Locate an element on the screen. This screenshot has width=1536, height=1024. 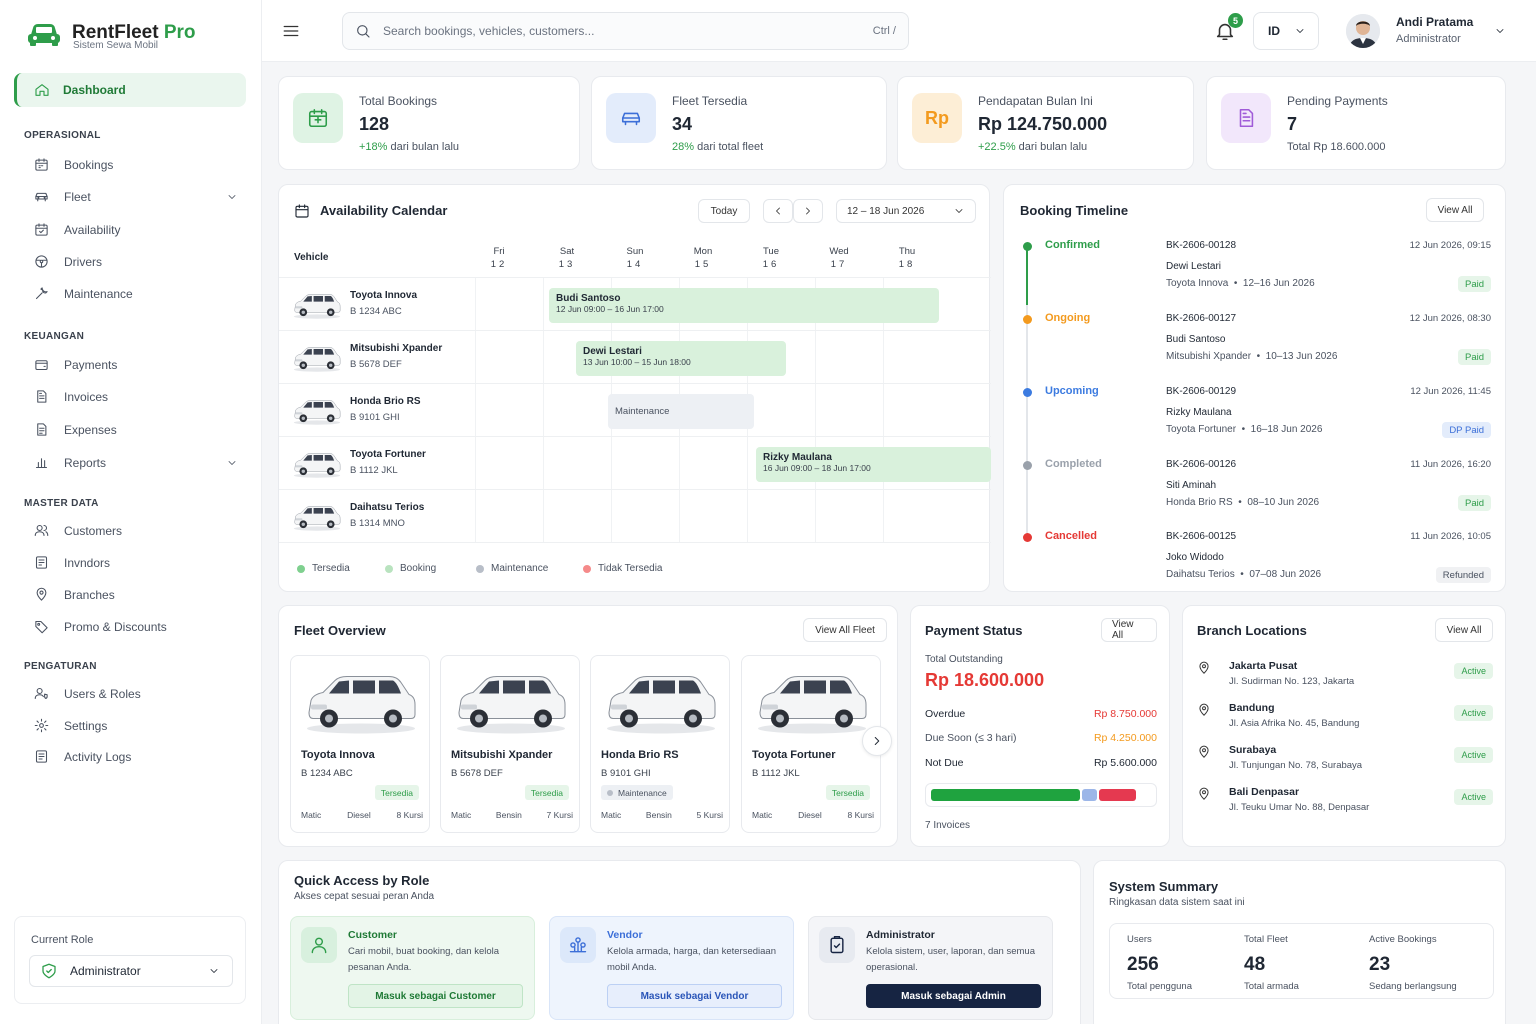
chevron-down-icon is located at coordinates (1500, 31).